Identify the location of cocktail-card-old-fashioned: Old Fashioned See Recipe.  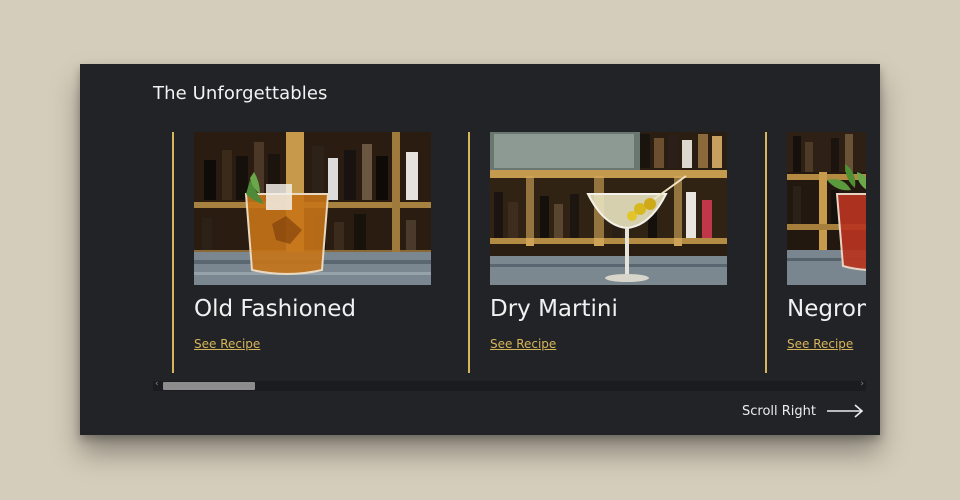
(303, 252).